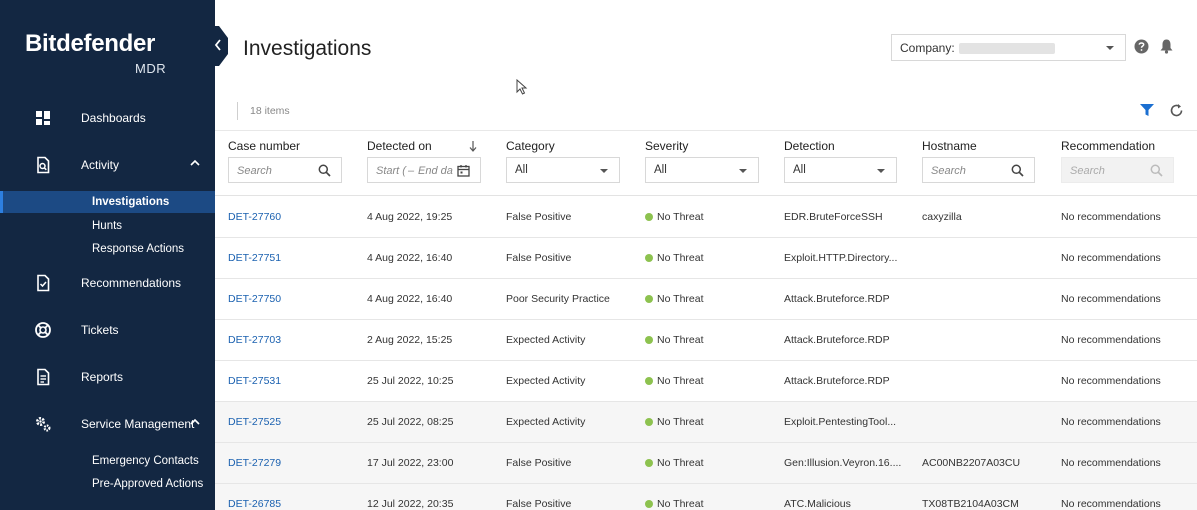 This screenshot has width=1197, height=510. I want to click on hostname-cell: AC00NB2207A03CU, so click(971, 463).